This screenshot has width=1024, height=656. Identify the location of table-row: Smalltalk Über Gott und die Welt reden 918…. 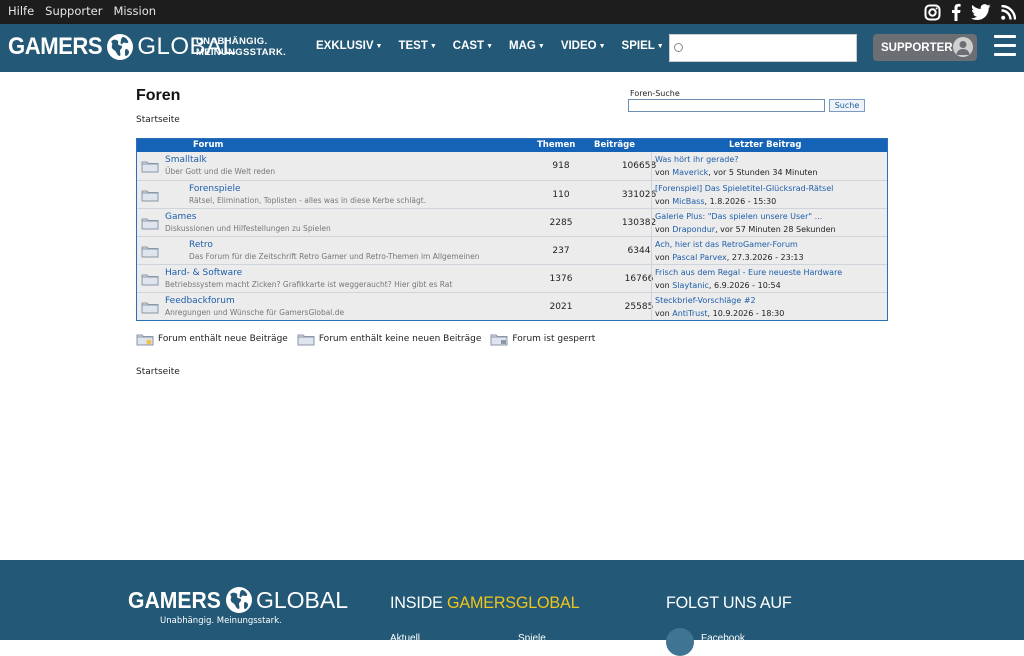
(512, 166).